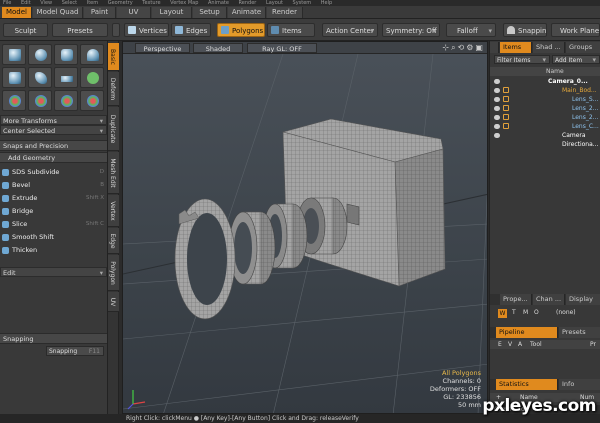 This screenshot has width=600, height=423. I want to click on tab-polygon: Polygon, so click(113, 273).